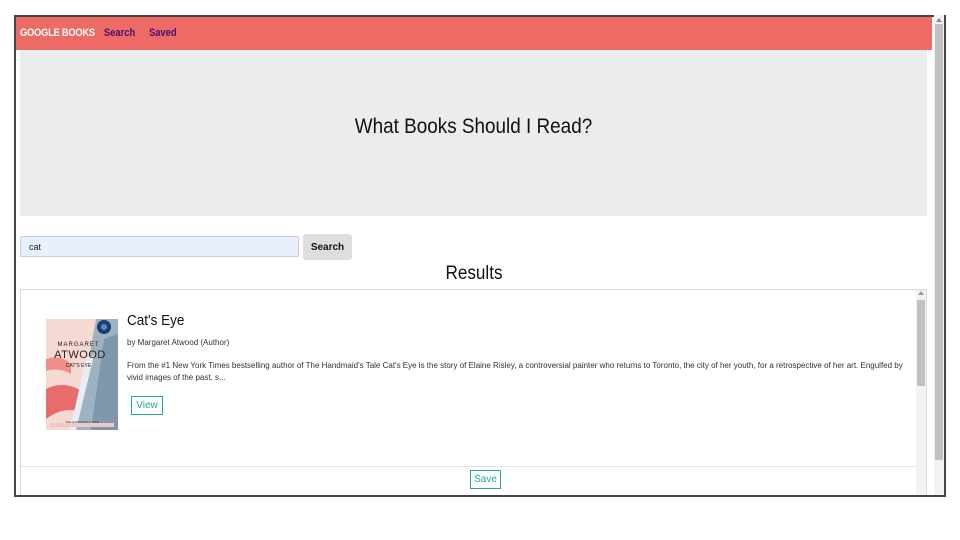 The height and width of the screenshot is (540, 960). What do you see at coordinates (80, 355) in the screenshot?
I see `cover-author-last: ATWOOD` at bounding box center [80, 355].